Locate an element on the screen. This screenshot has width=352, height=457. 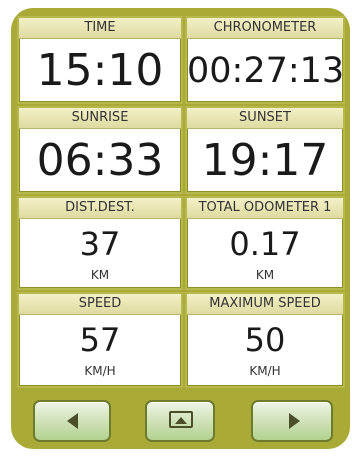
speed-value: 57 is located at coordinates (100, 340).